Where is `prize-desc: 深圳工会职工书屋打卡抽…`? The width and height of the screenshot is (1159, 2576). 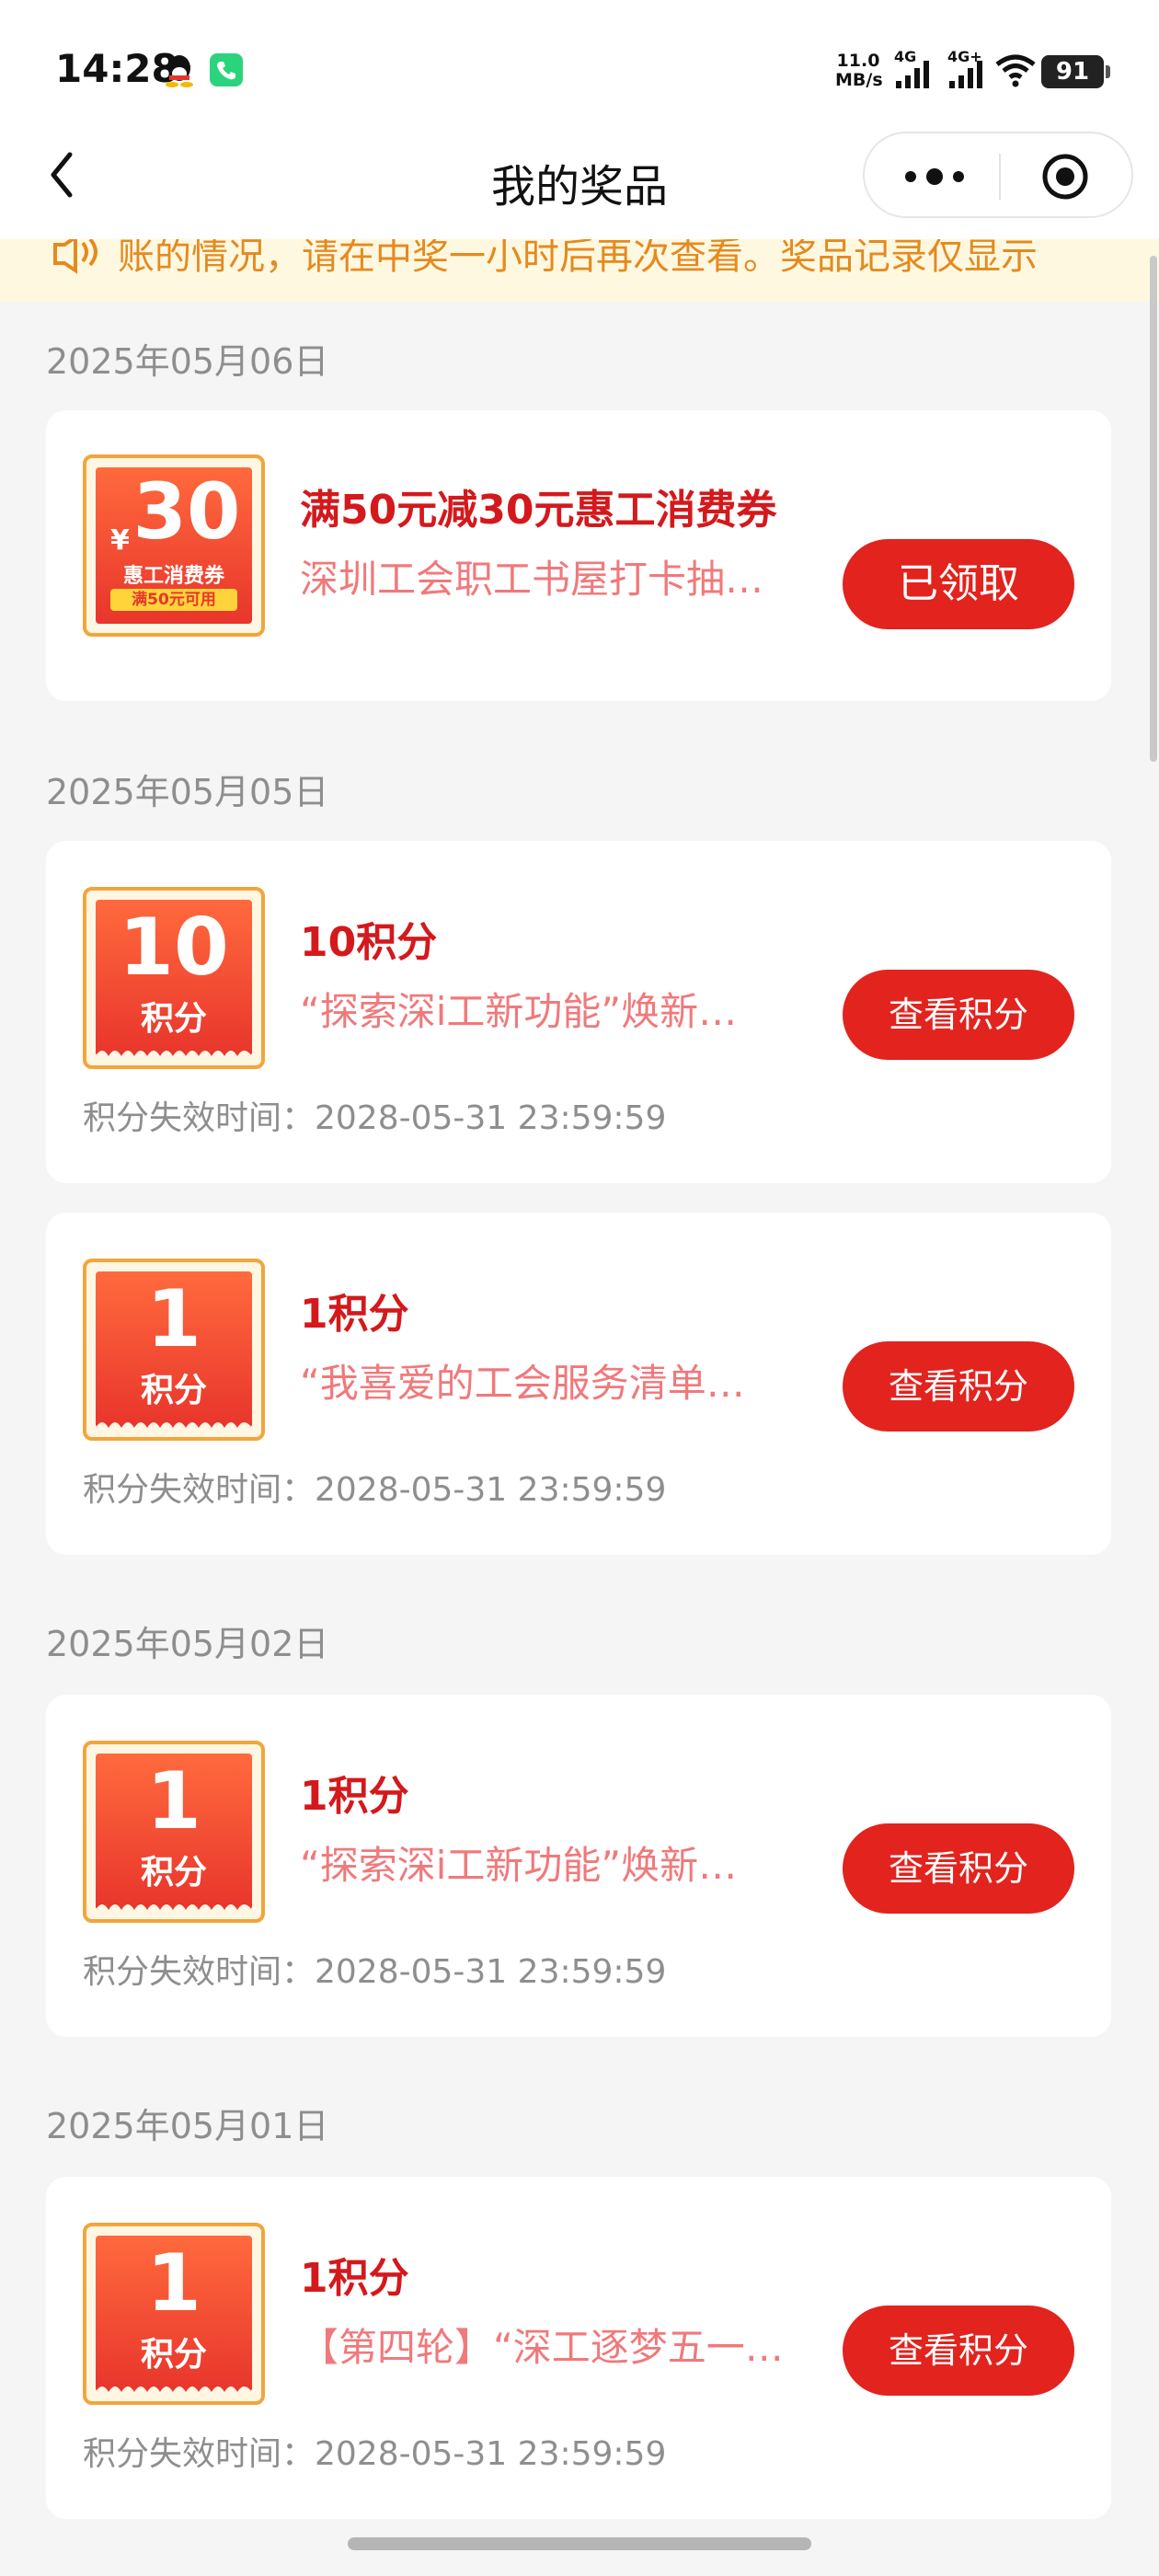 prize-desc: 深圳工会职工书屋打卡抽… is located at coordinates (532, 579).